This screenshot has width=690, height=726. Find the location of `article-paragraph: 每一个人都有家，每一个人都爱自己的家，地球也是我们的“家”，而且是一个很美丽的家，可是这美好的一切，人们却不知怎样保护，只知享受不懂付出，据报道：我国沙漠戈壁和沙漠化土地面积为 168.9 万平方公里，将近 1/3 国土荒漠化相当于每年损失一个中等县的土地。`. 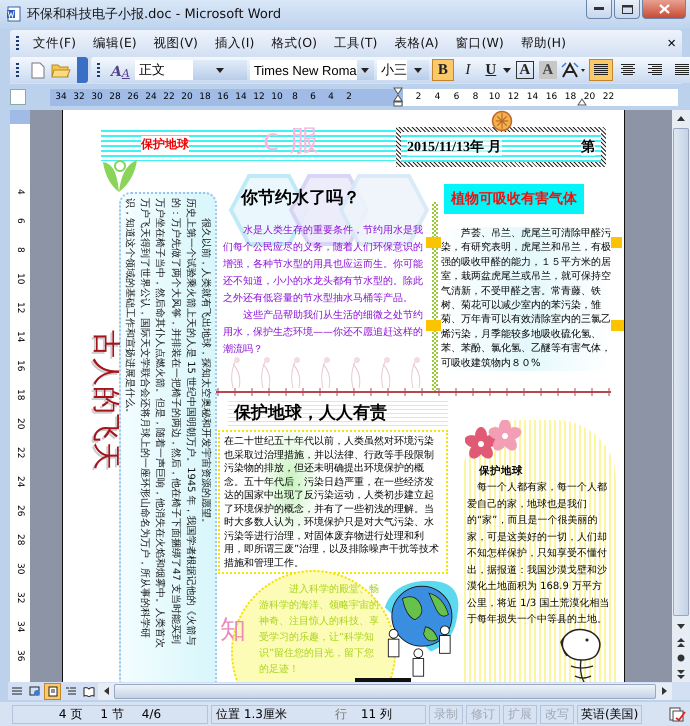

article-paragraph: 每一个人都有家，每一个人都爱自己的家，地球也是我们的“家”，而且是一个很美丽的家，可是这美好的一切，人们却不知怎样保护，只知享受不懂付出，据报道：我国沙漠戈壁和沙漠化土地面积为 168.9 万平方公里，将近 1/3 国土荒漠化相当于每年损失一个中等县的土地。 is located at coordinates (538, 553).